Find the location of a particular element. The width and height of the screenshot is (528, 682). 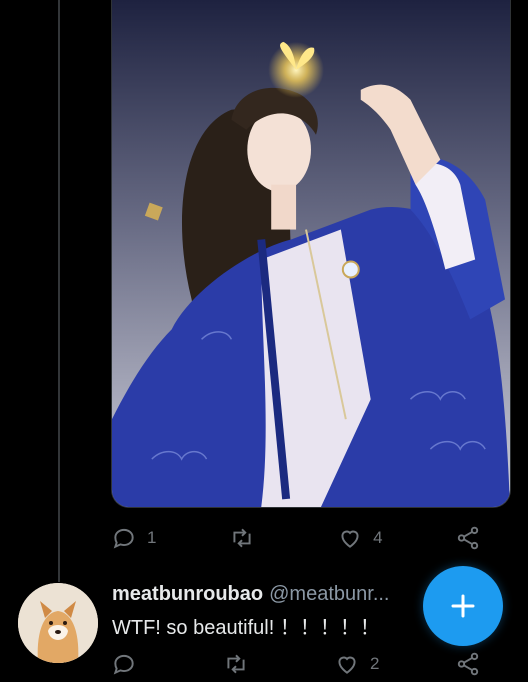

compose-tweet-button is located at coordinates (463, 606).